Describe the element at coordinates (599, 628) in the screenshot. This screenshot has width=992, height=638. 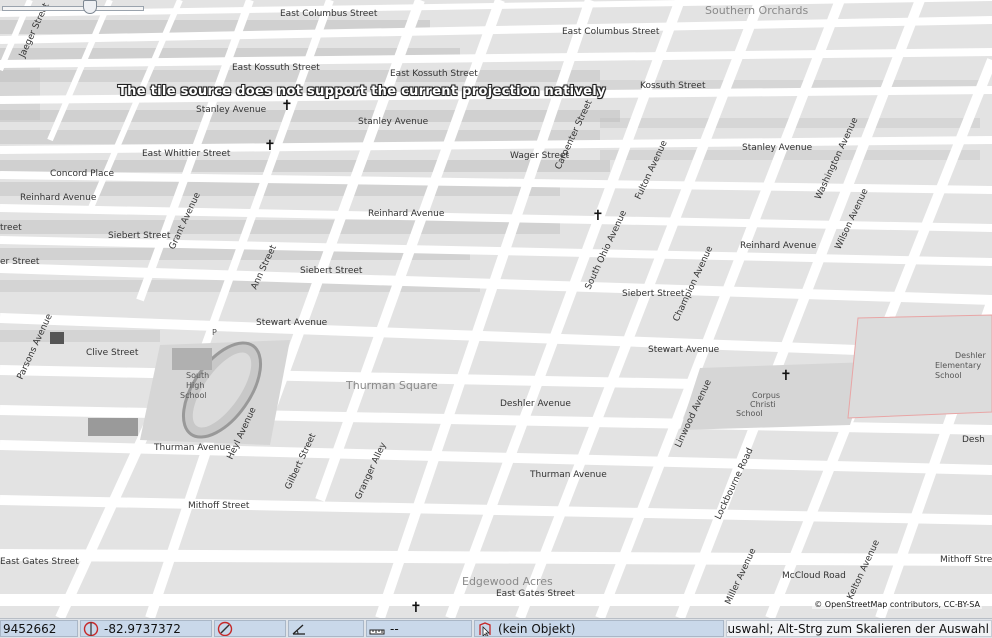
I see `selection-cell: (kein Objekt)` at that location.